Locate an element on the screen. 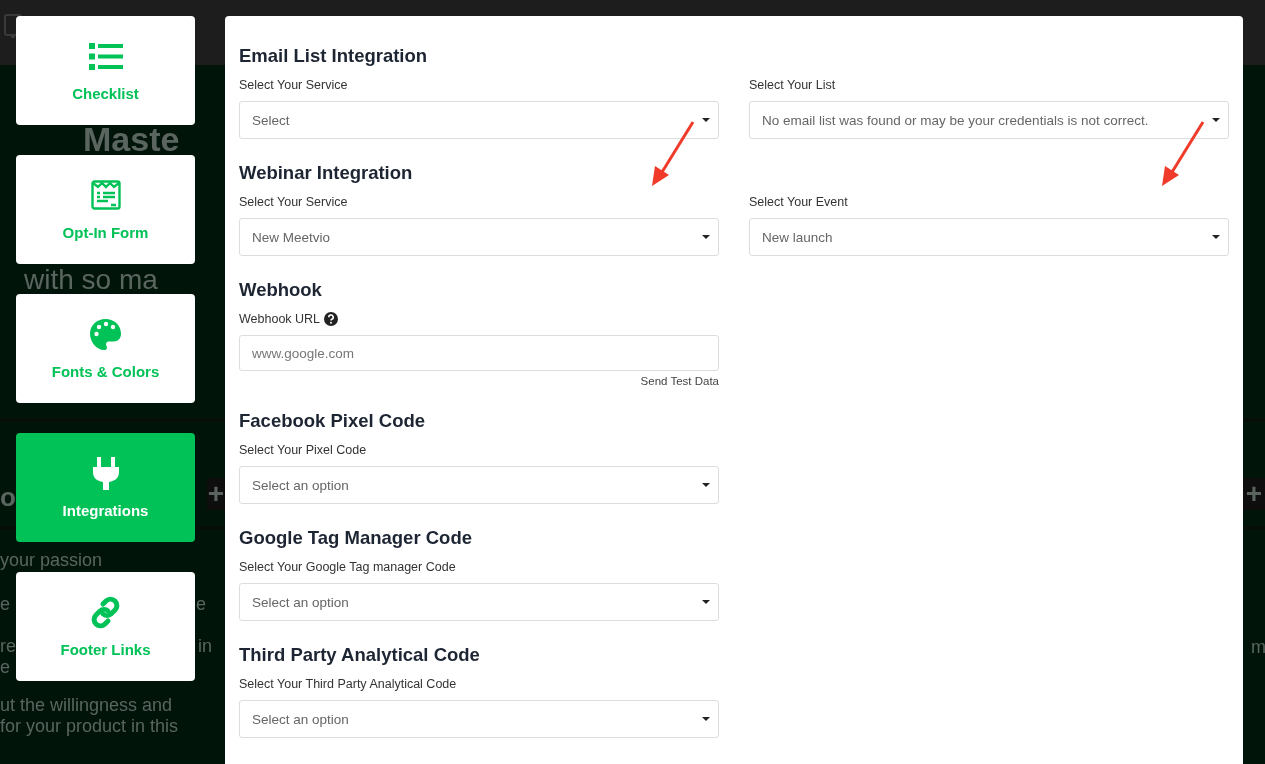  form-icon is located at coordinates (105, 195).